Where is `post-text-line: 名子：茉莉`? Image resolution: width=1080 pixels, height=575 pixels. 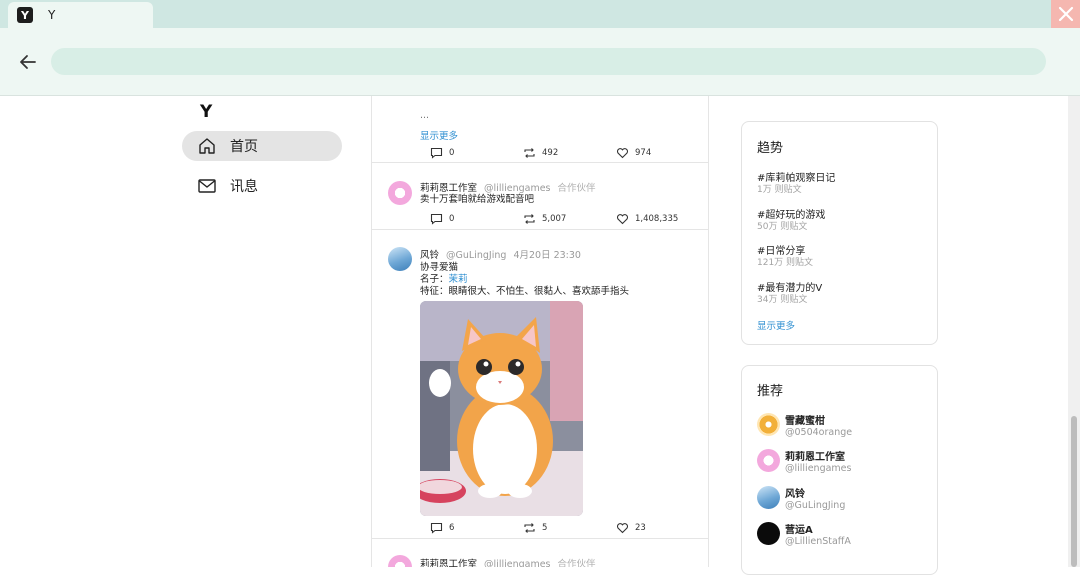
post-text-line: 名子：茉莉 is located at coordinates (444, 280).